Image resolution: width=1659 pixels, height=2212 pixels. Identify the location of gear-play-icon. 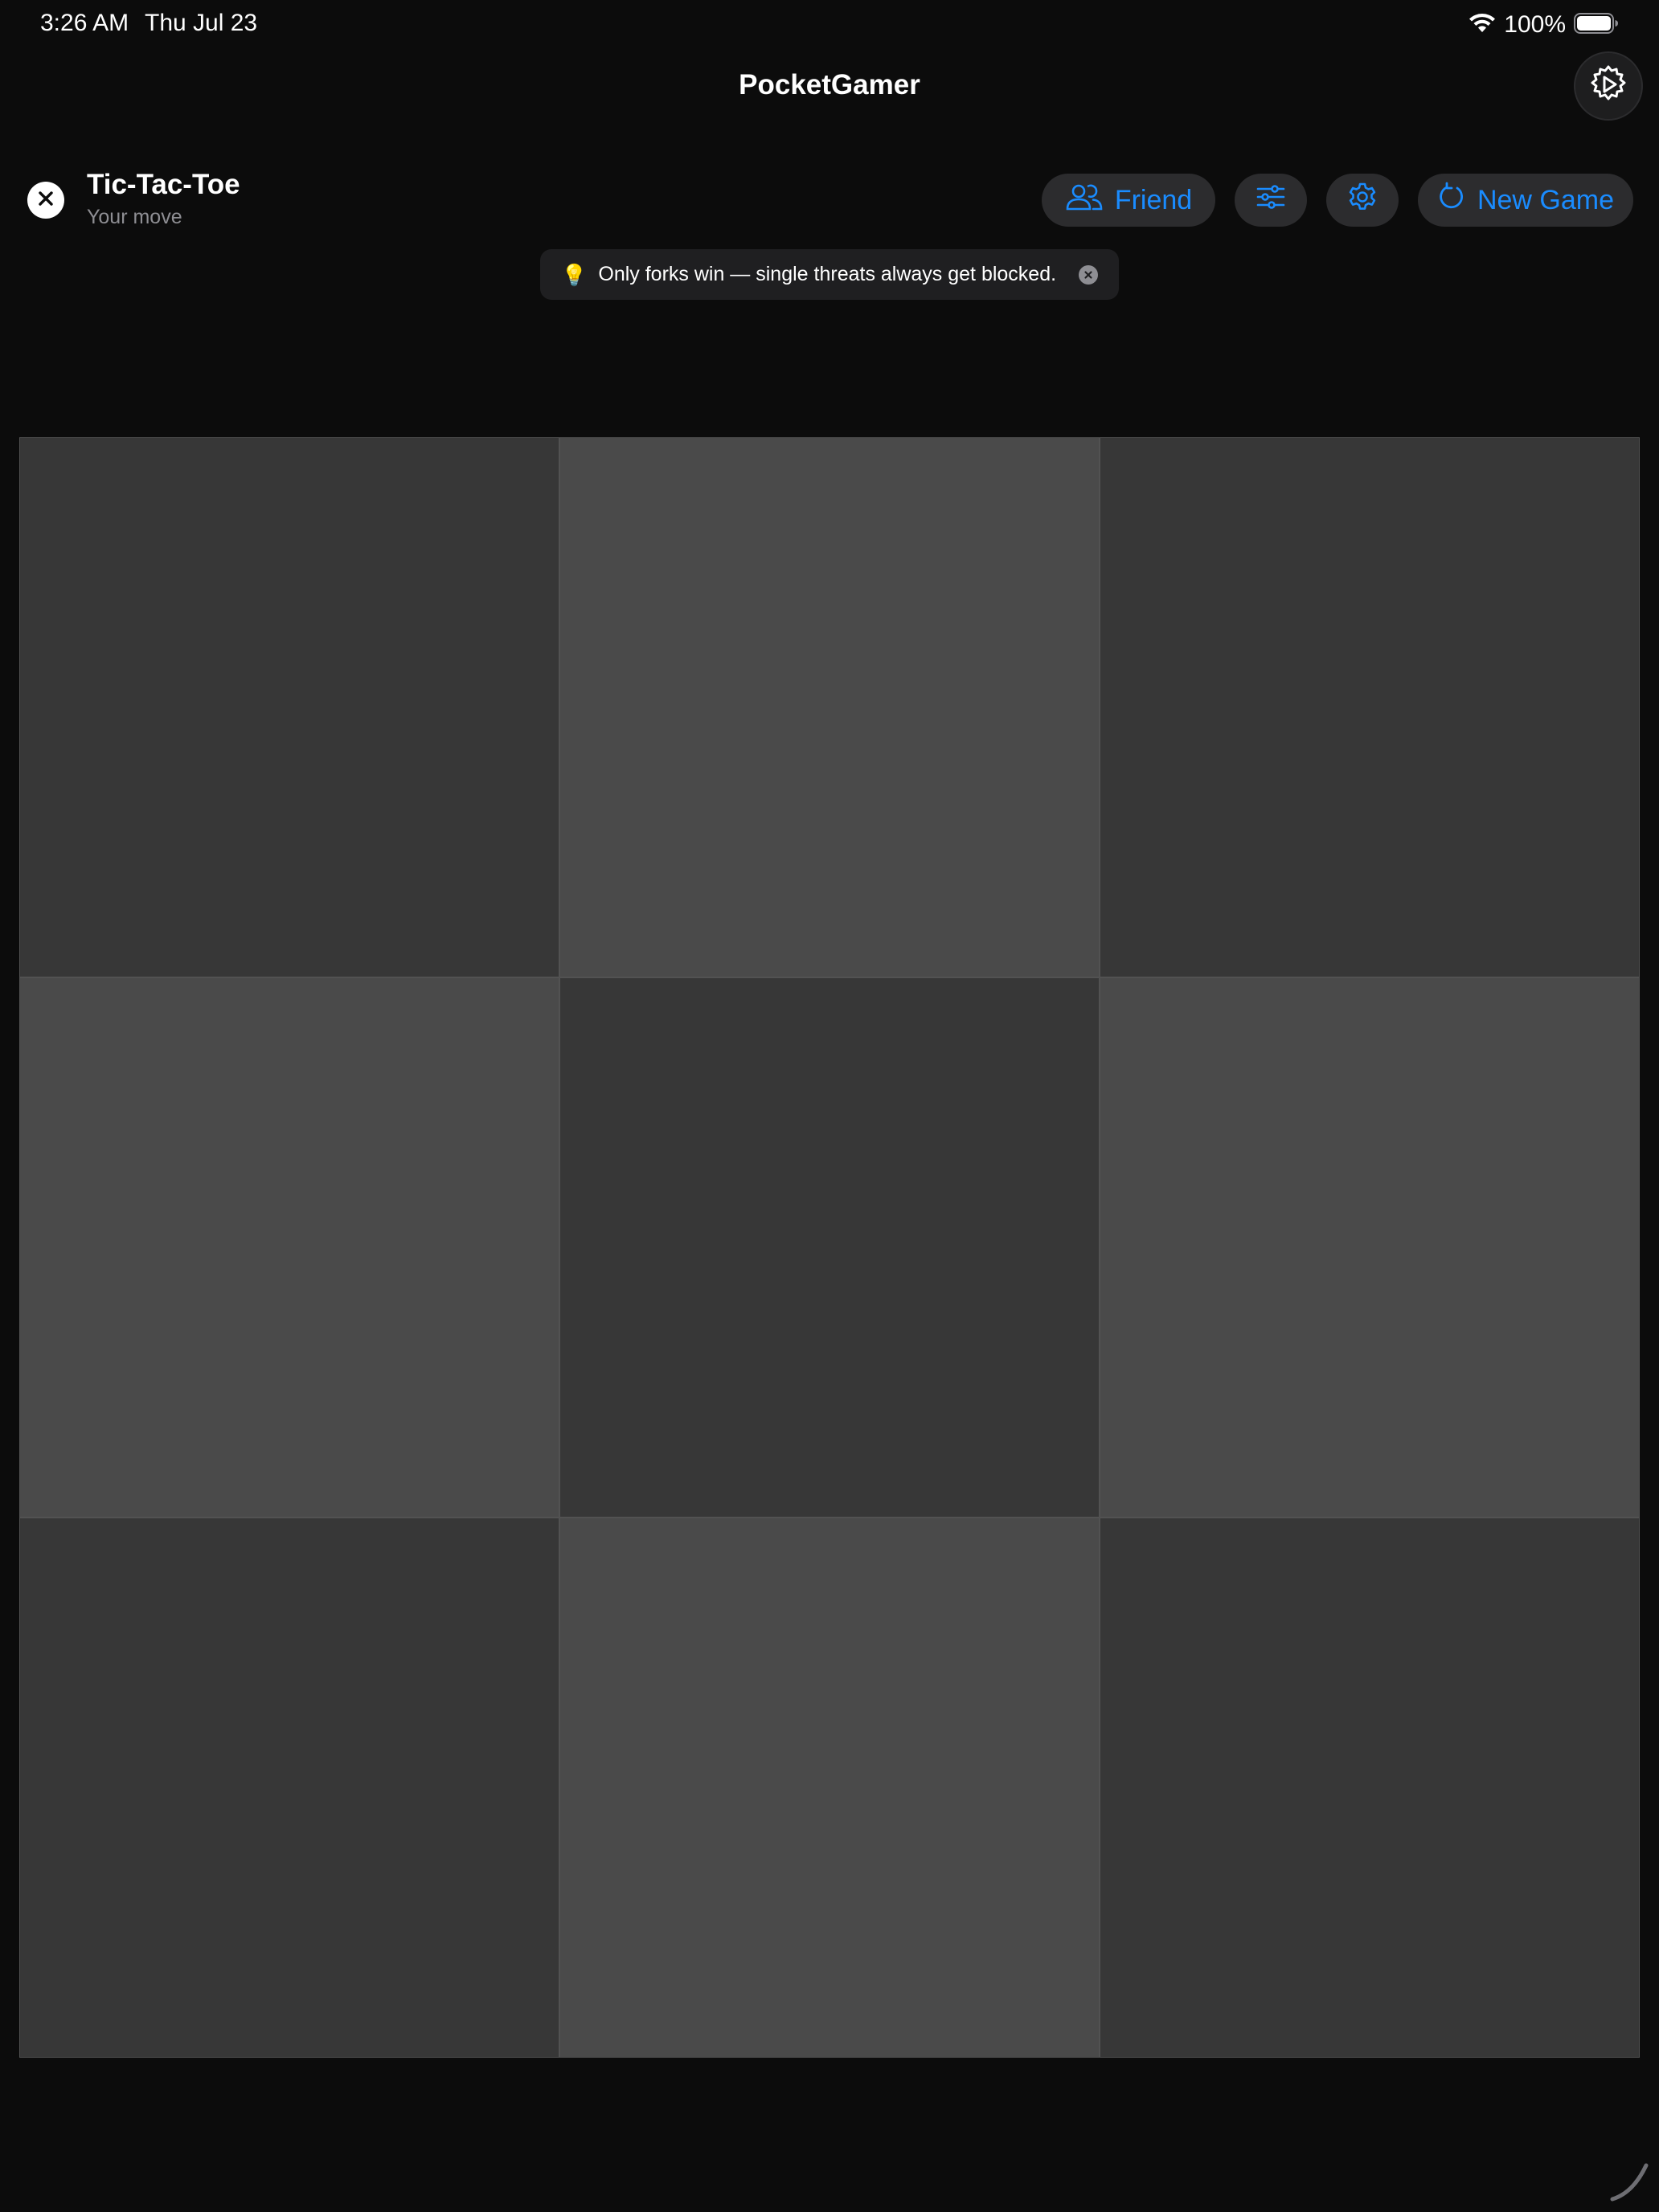
(1608, 86).